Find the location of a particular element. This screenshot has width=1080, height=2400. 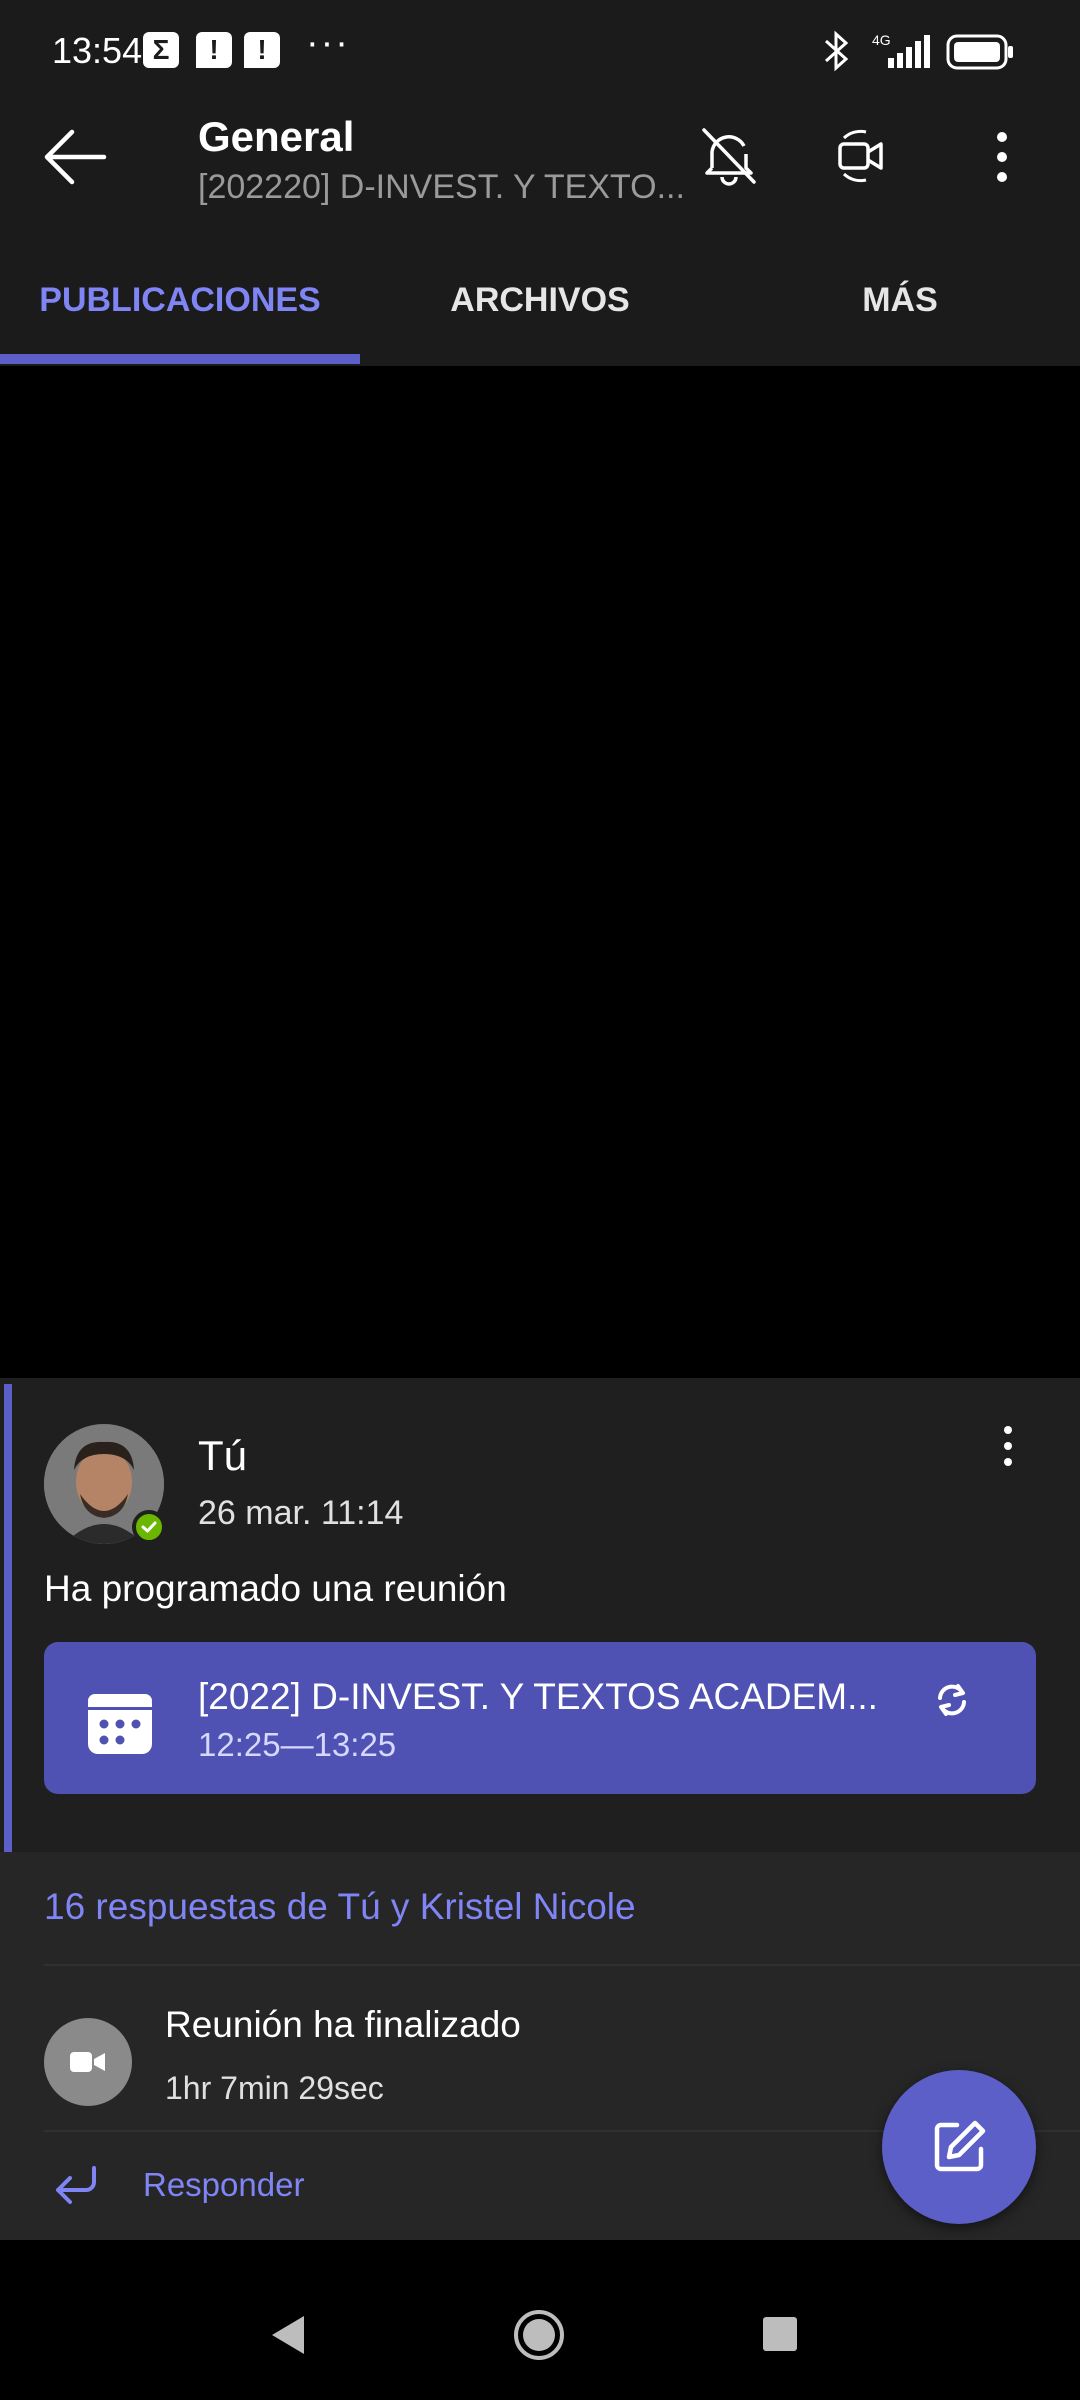

notifications-off-icon is located at coordinates (729, 156).